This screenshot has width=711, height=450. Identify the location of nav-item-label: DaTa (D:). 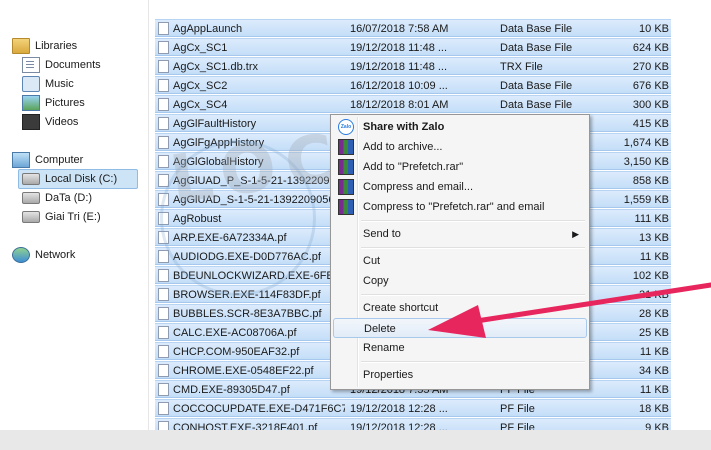
(69, 198).